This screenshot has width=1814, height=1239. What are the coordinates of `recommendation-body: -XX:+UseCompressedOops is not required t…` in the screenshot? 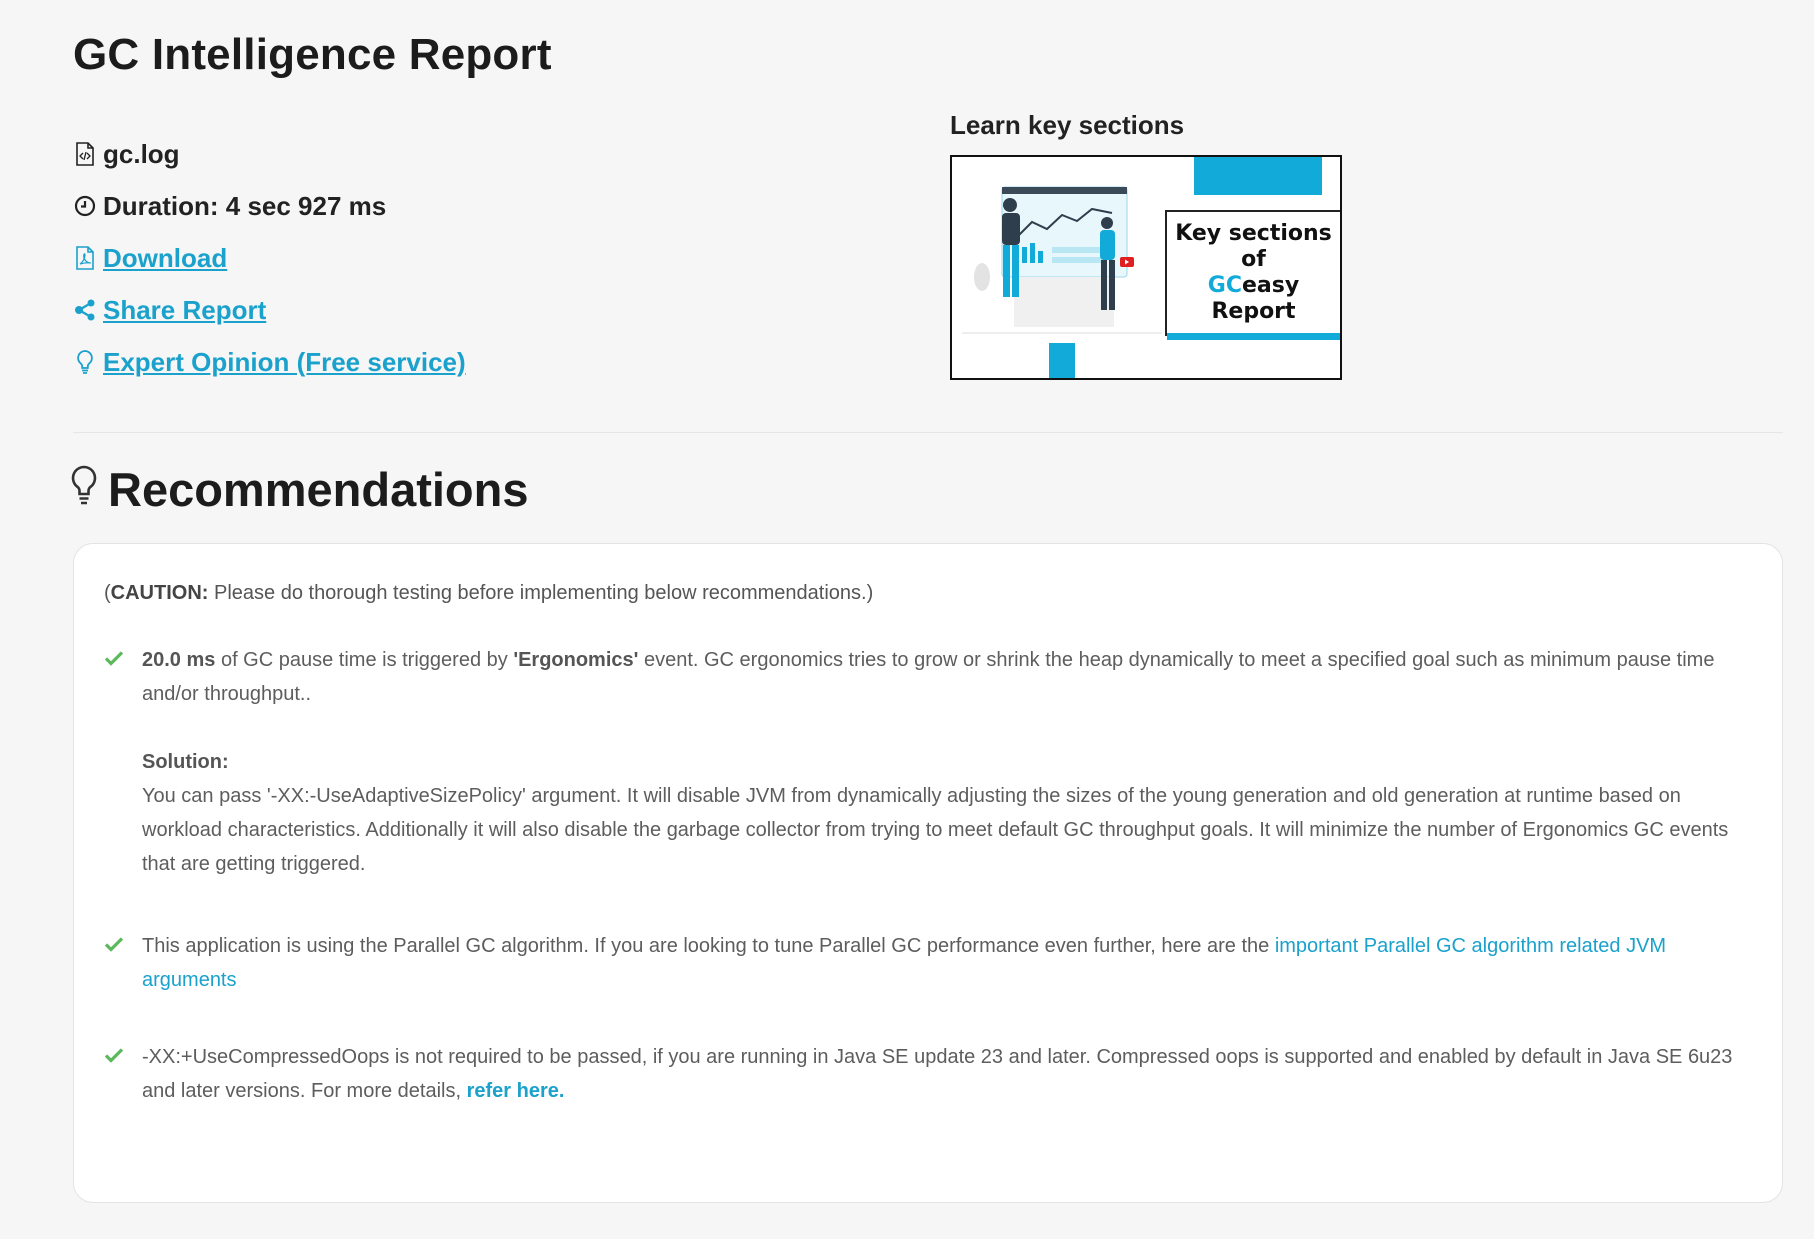 It's located at (948, 1074).